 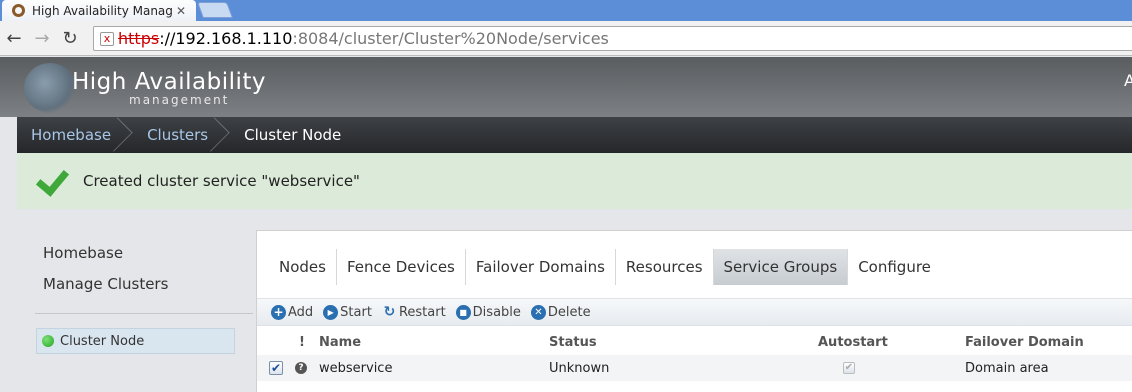 What do you see at coordinates (401, 267) in the screenshot?
I see `tab-fence-devices: Fence Devices` at bounding box center [401, 267].